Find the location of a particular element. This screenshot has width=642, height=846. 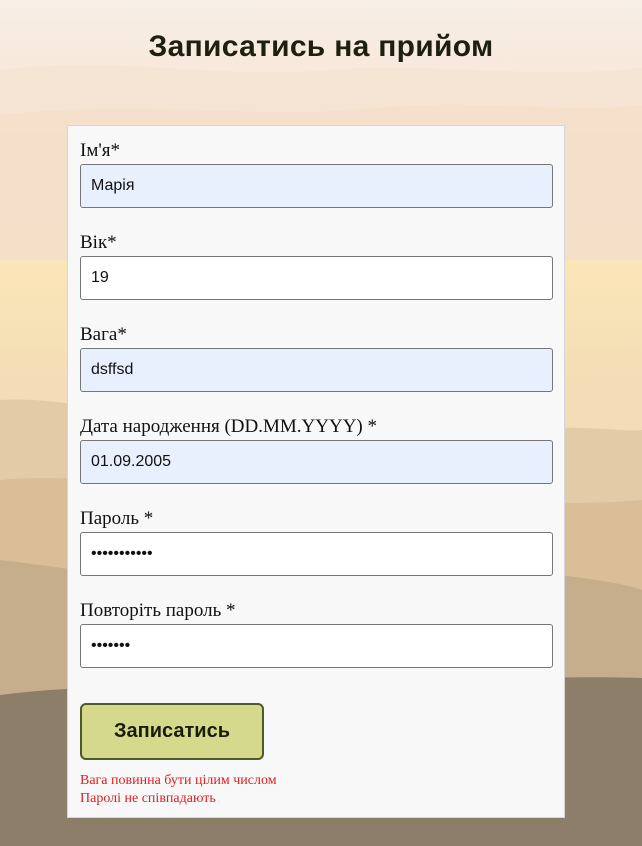

password-mismatch-error-message: Паролі не співпадають is located at coordinates (148, 798).